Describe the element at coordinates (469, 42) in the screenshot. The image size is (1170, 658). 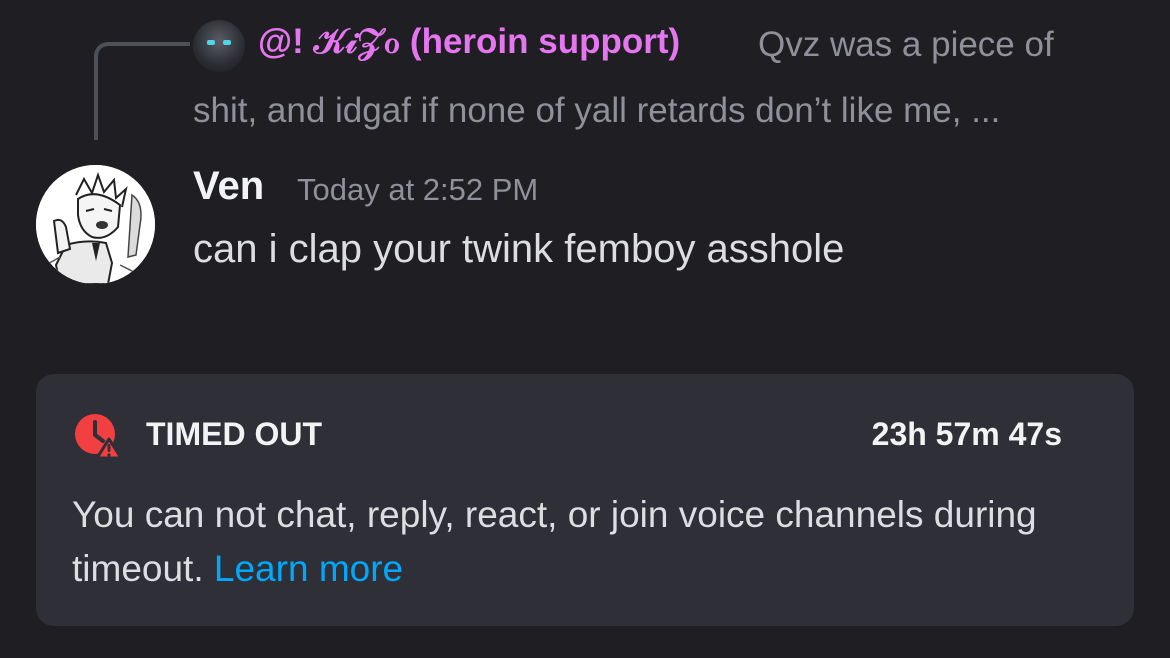
I see `reply-author-name: @! 𝒦𝒾𝒵ℴ (heroin support)` at that location.